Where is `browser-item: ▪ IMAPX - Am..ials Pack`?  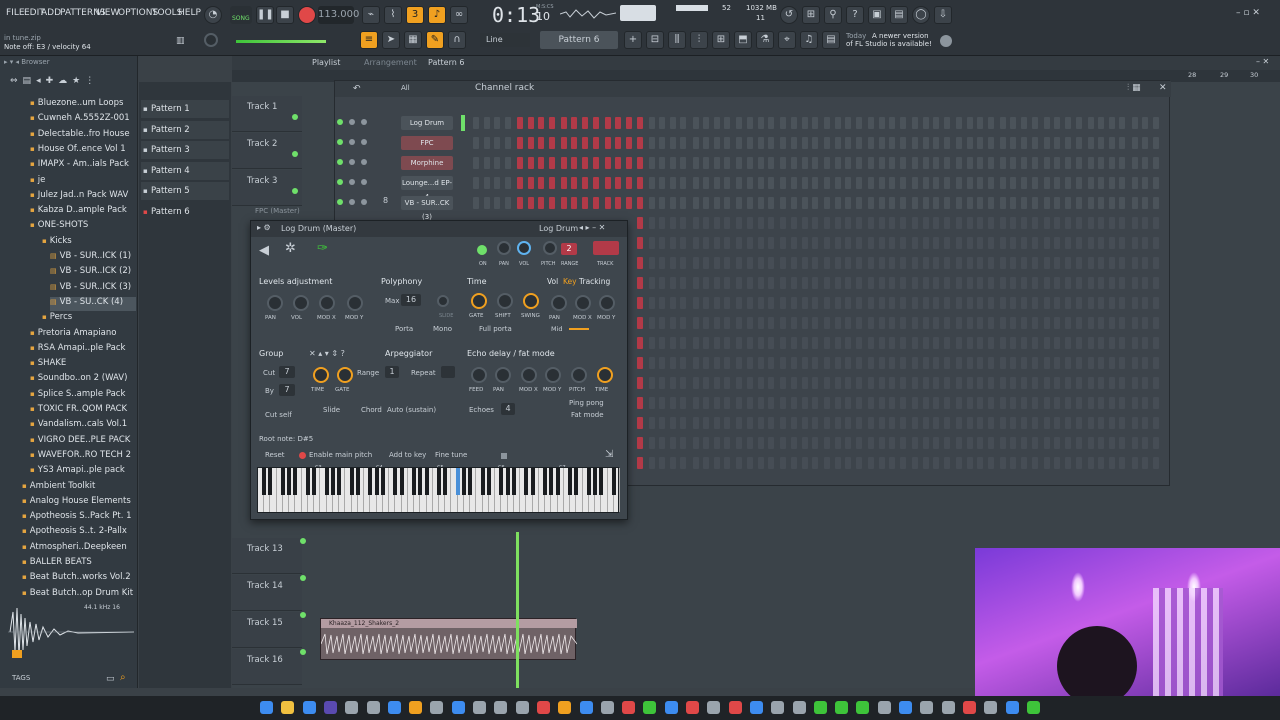 browser-item: ▪ IMAPX - Am..ials Pack is located at coordinates (83, 166).